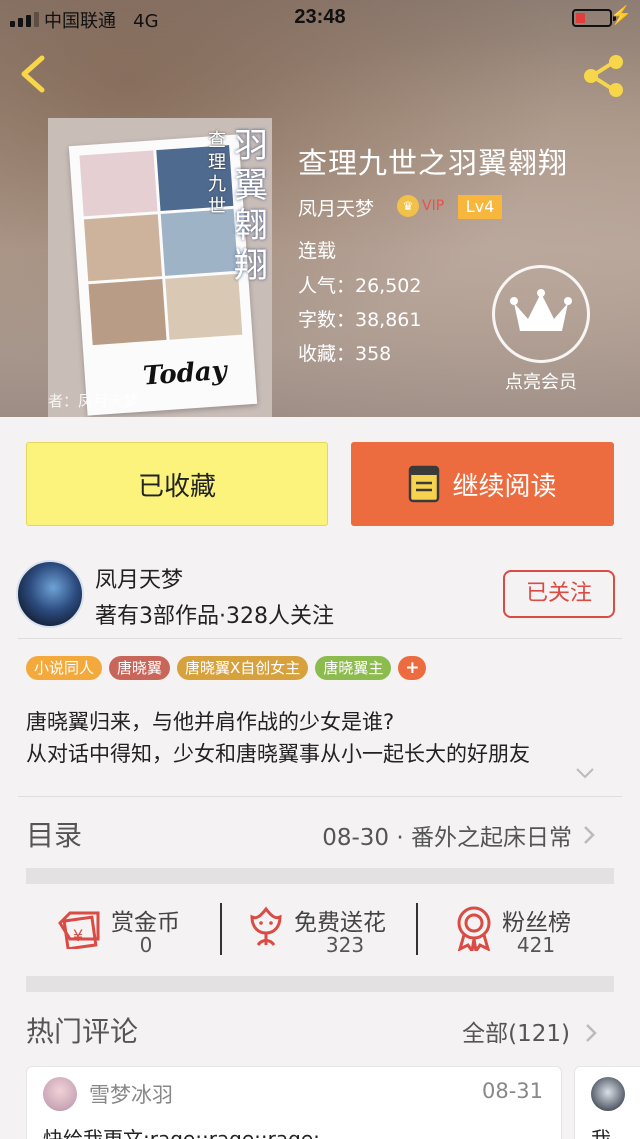 The image size is (640, 1139). Describe the element at coordinates (177, 484) in the screenshot. I see `favorited-button: 已收藏` at that location.